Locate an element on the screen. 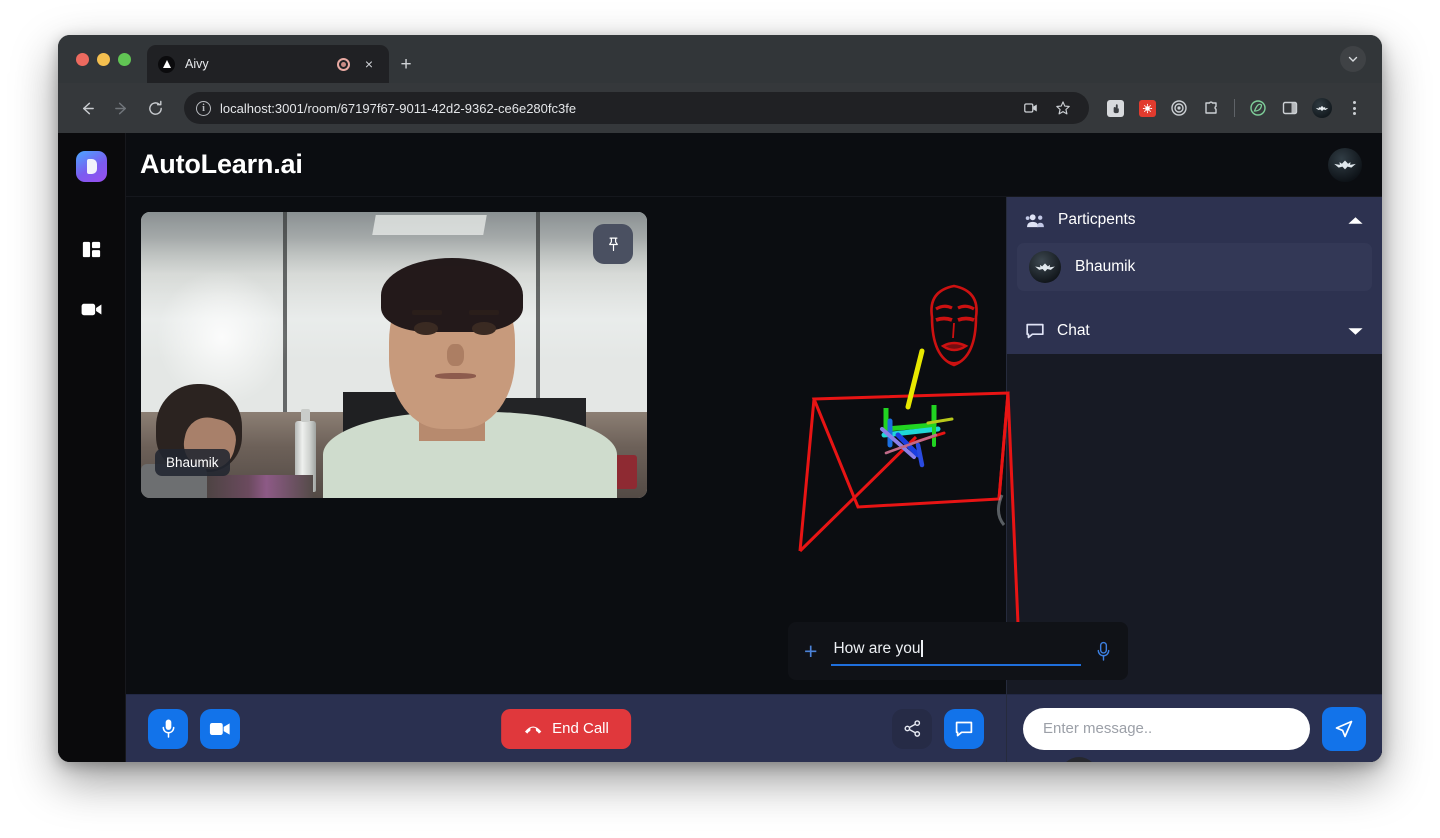 The height and width of the screenshot is (838, 1440). three-dot-menu-icon is located at coordinates (1354, 108).